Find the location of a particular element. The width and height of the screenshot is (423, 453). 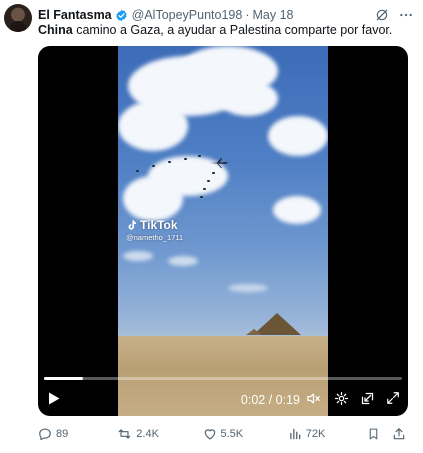

small-pyramid is located at coordinates (254, 332).